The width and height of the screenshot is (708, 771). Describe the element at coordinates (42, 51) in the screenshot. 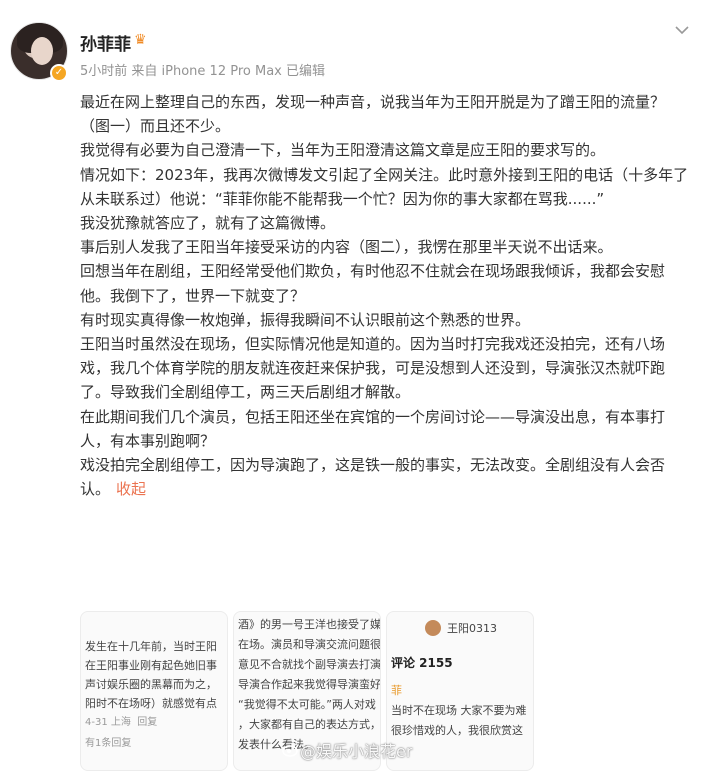

I see `avatar-face` at that location.